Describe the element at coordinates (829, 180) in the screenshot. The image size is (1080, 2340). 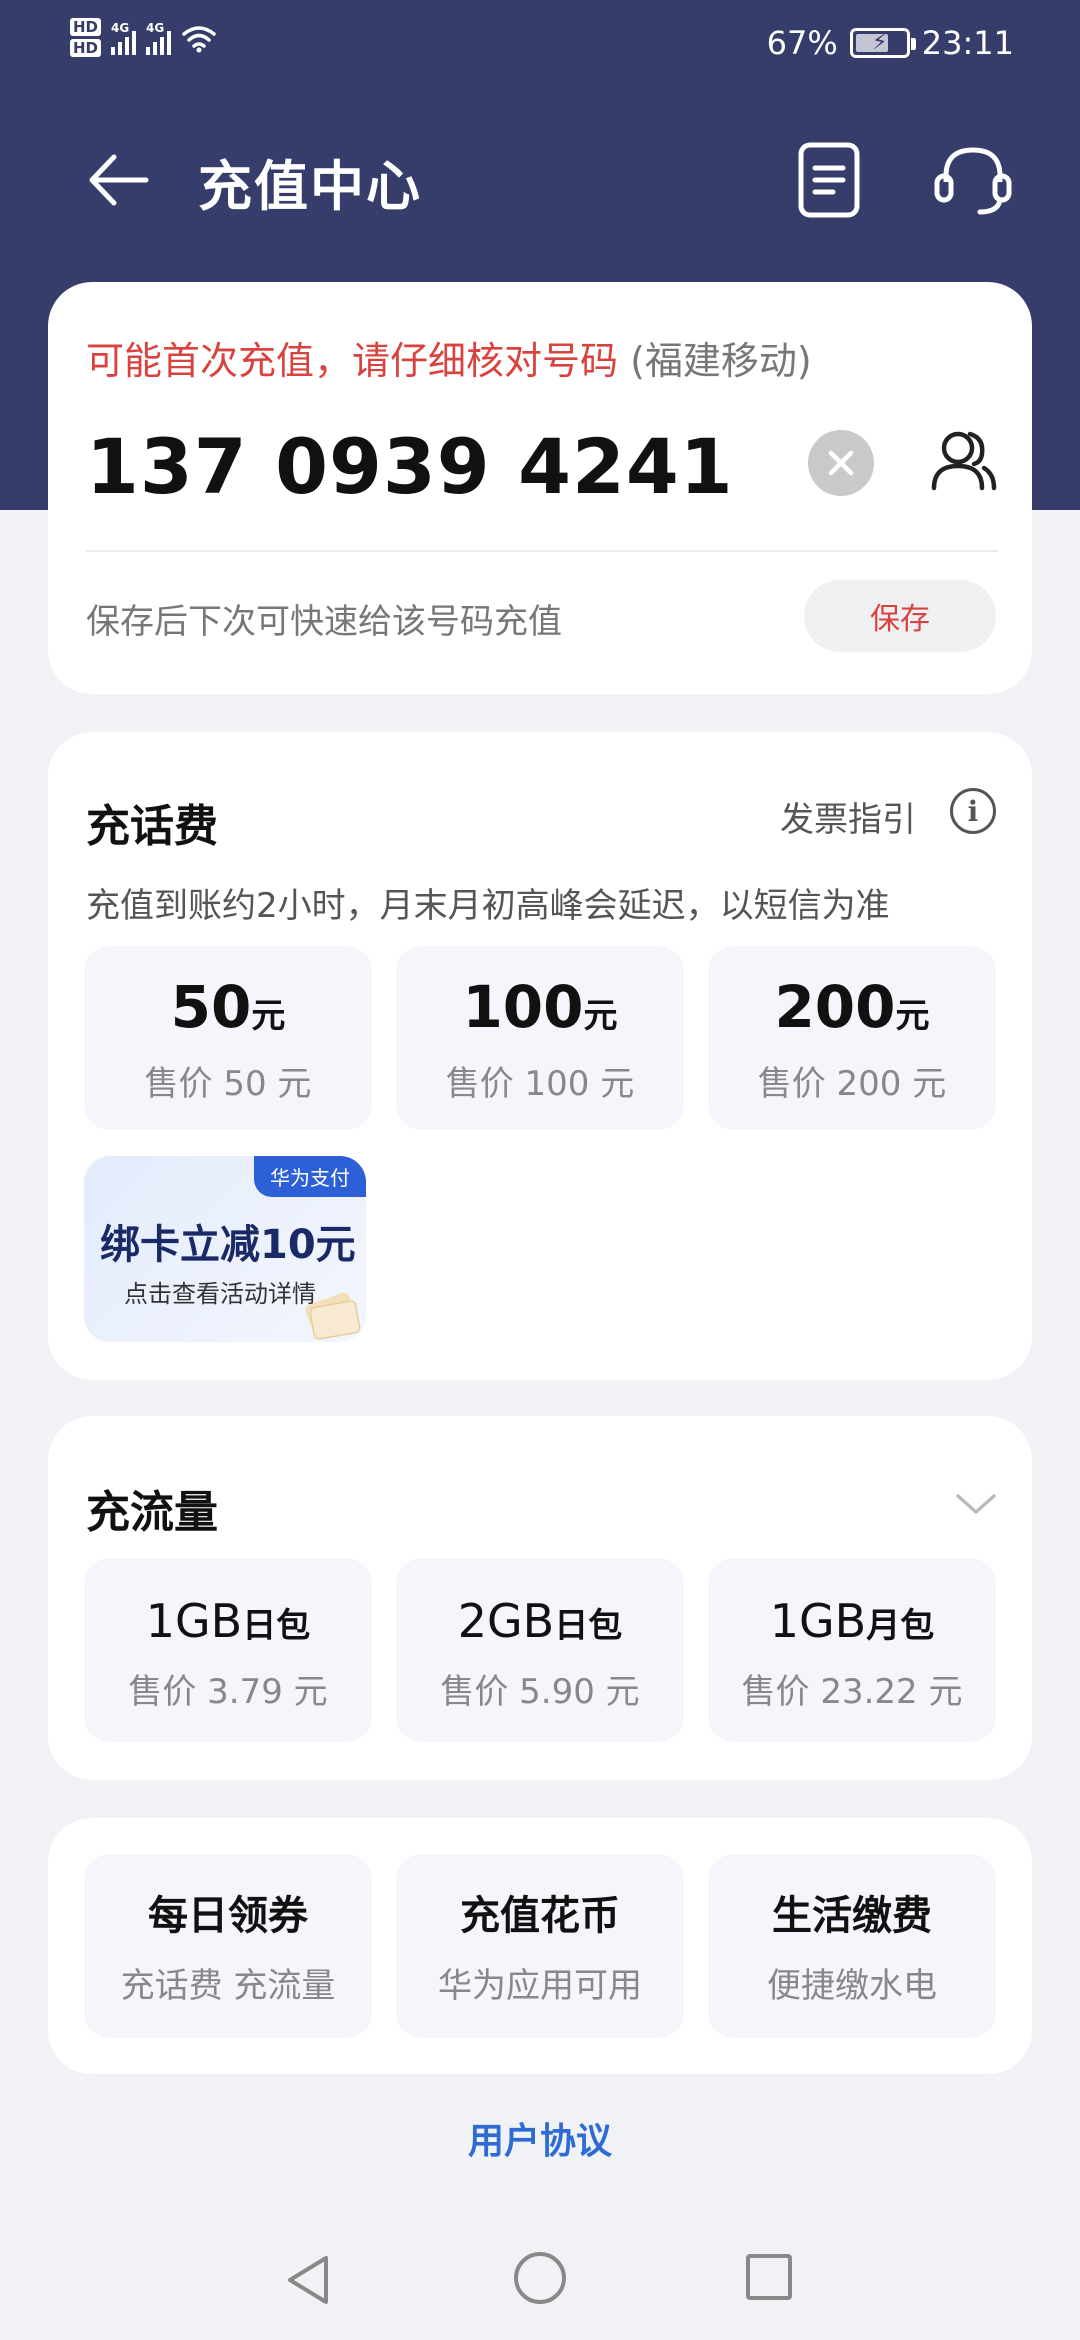
I see `bill-list-icon` at that location.